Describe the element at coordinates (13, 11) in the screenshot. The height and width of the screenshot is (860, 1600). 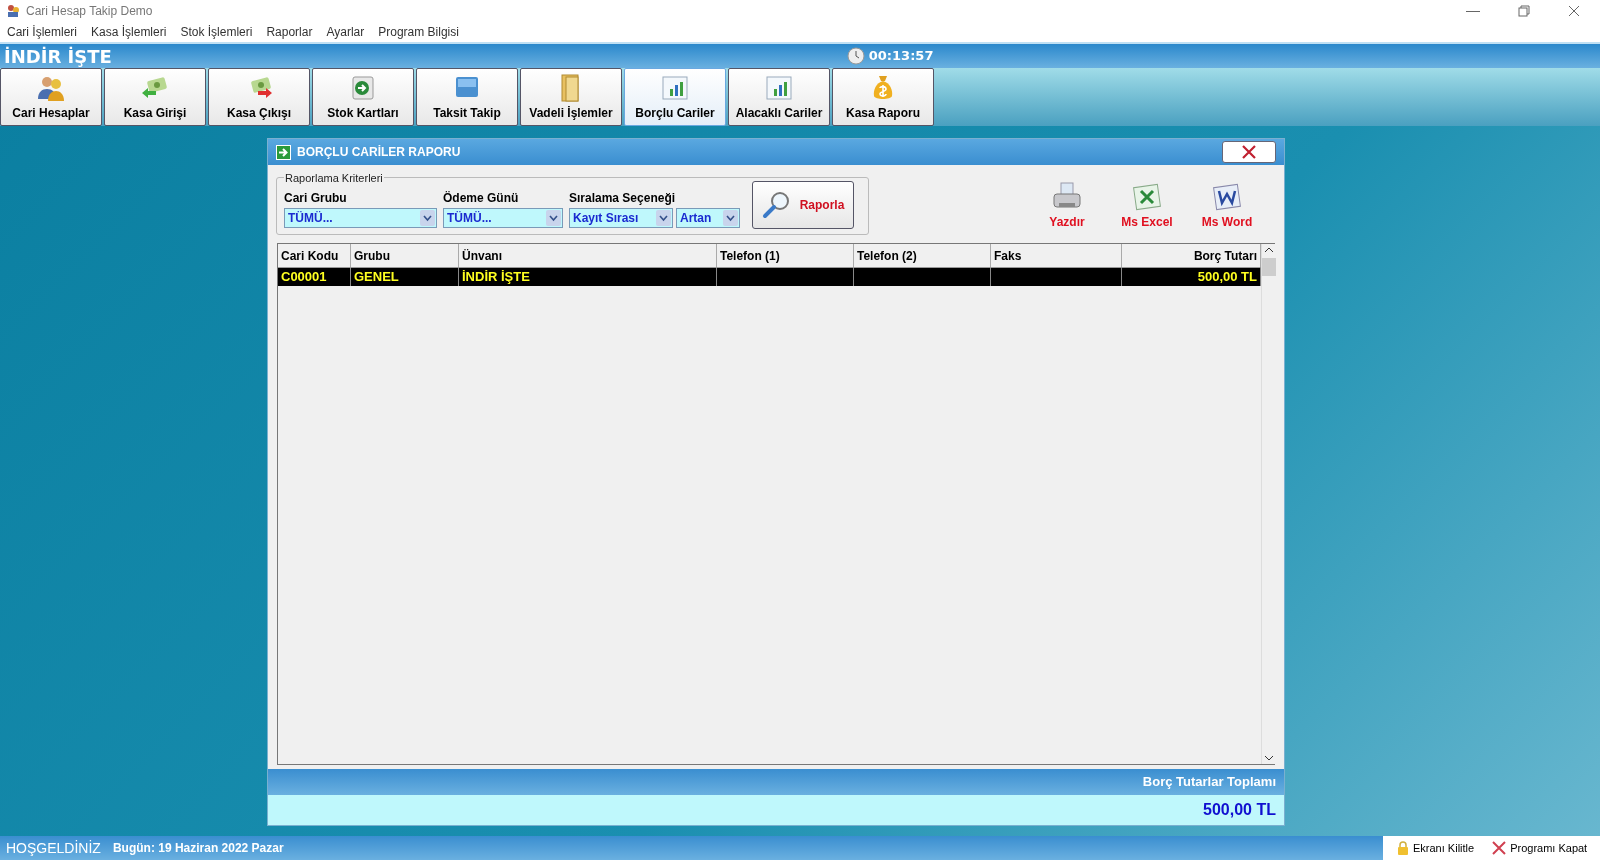
I see `users-icon` at that location.